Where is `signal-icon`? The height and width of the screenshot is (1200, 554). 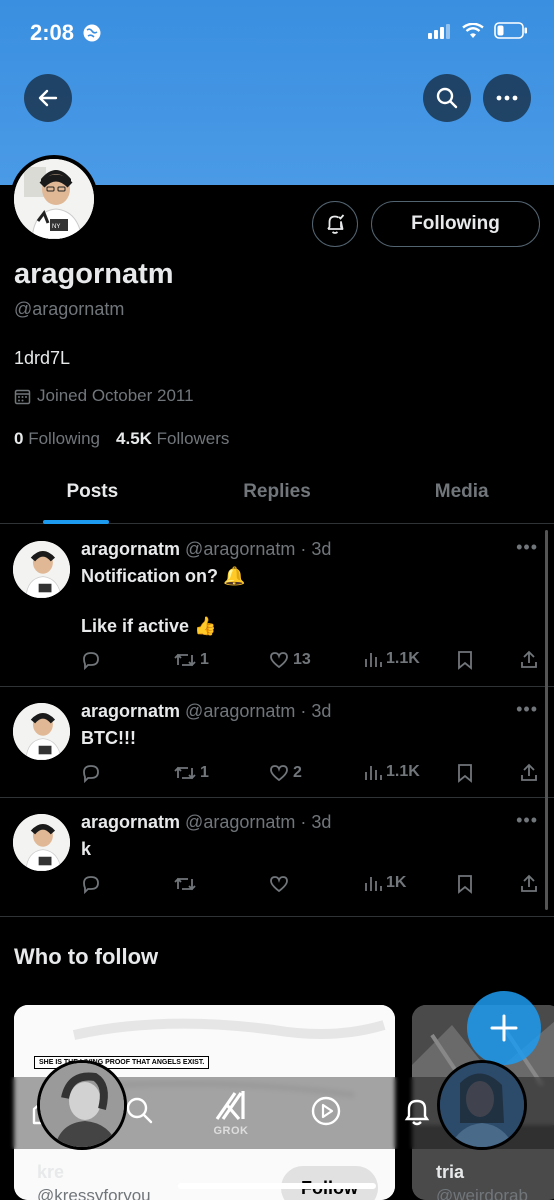 signal-icon is located at coordinates (439, 31).